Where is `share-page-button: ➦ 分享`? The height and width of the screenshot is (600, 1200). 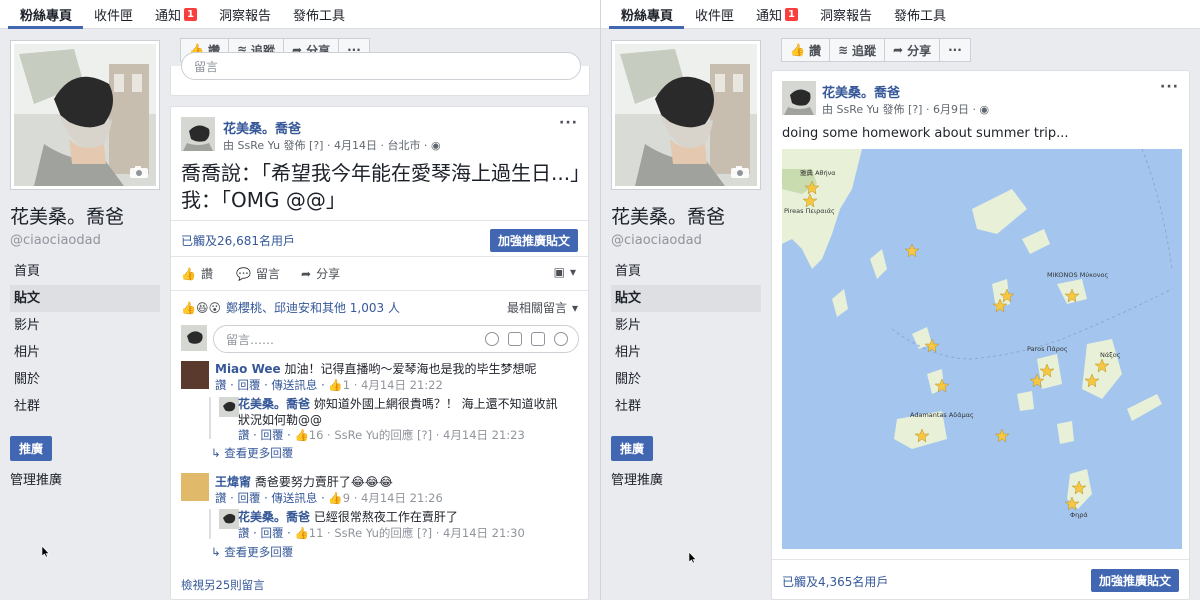
share-page-button: ➦ 分享 is located at coordinates (913, 50).